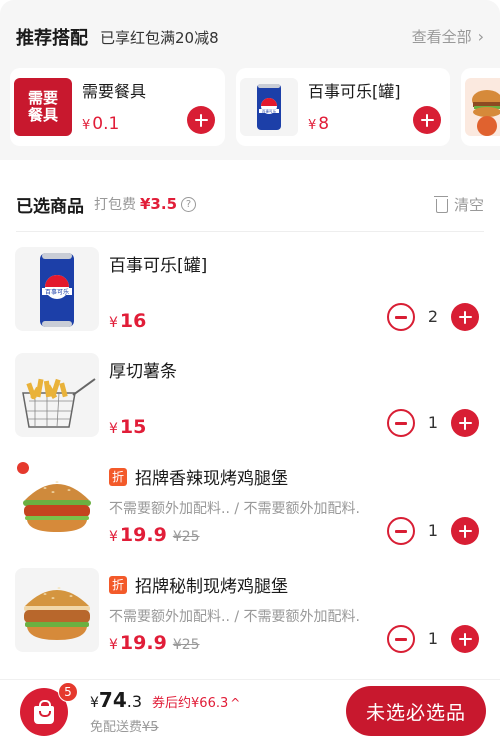  I want to click on recommend-subtitle: 已享红包满20减8, so click(159, 37).